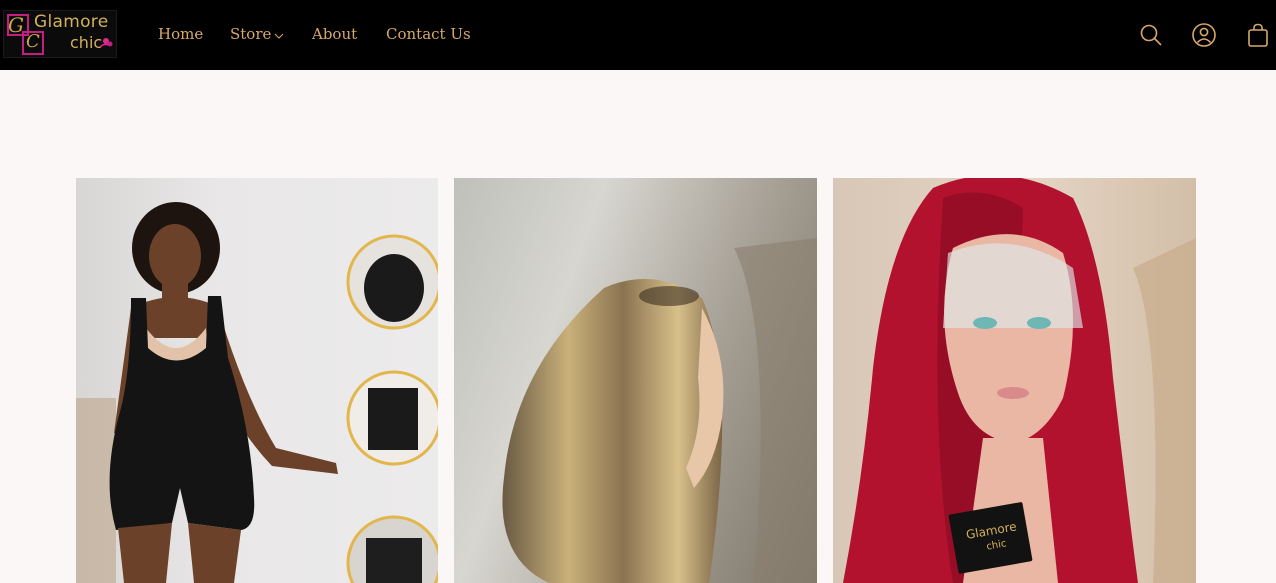  What do you see at coordinates (60, 34) in the screenshot?
I see `brand-logo: G C Glamore chic` at bounding box center [60, 34].